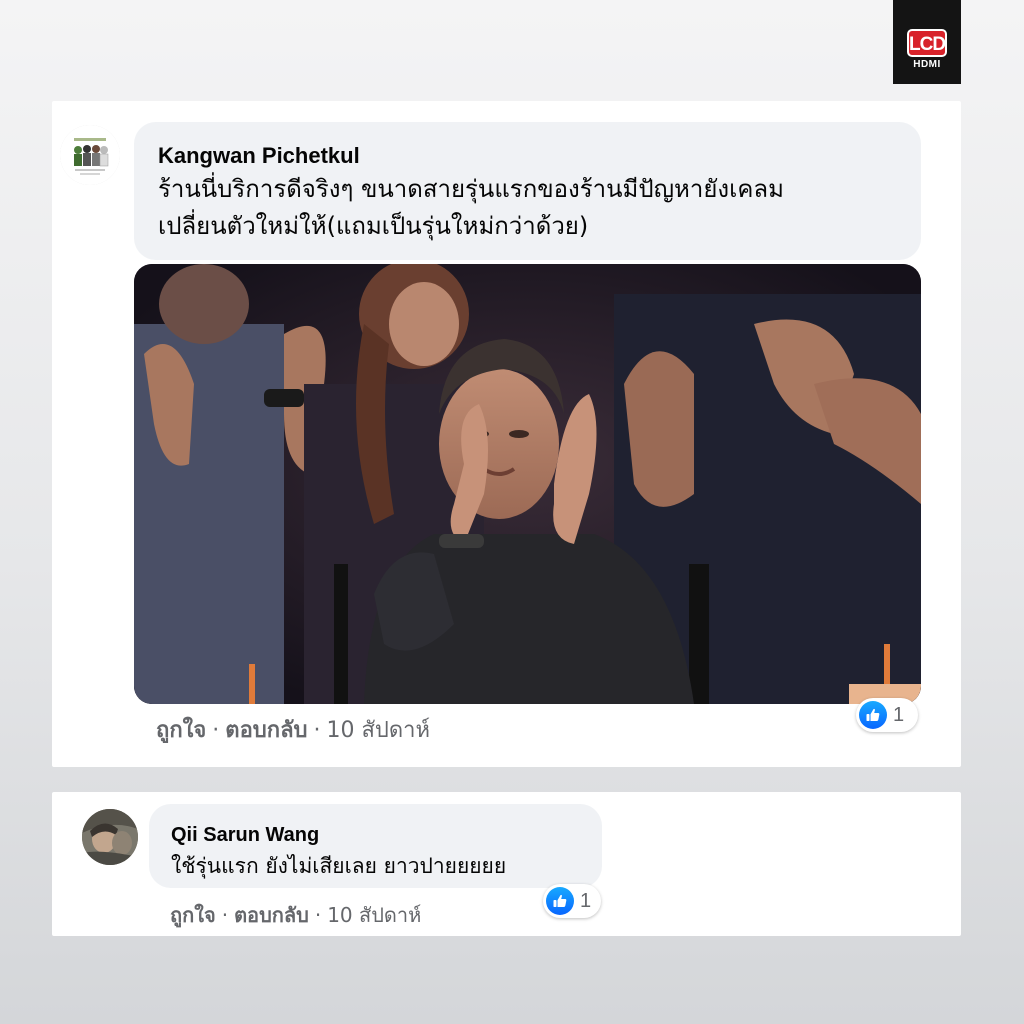 The width and height of the screenshot is (1024, 1024). Describe the element at coordinates (375, 835) in the screenshot. I see `comment-author: Qii Sarun Wang` at that location.